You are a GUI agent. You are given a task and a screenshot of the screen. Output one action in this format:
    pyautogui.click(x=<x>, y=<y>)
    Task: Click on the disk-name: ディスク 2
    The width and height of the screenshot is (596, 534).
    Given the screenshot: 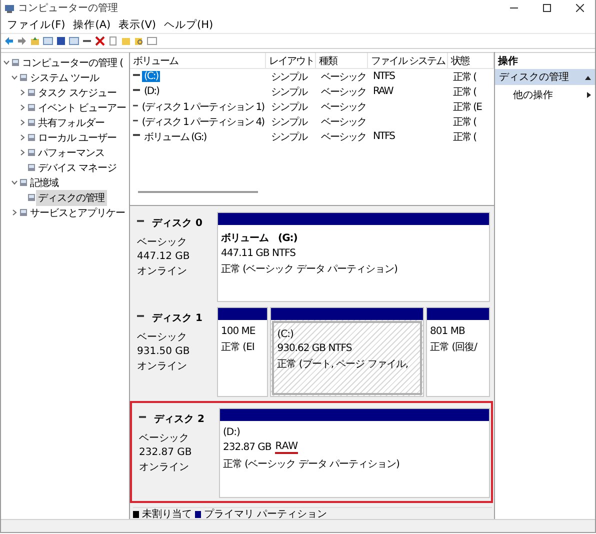 What is the action you would take?
    pyautogui.click(x=179, y=419)
    